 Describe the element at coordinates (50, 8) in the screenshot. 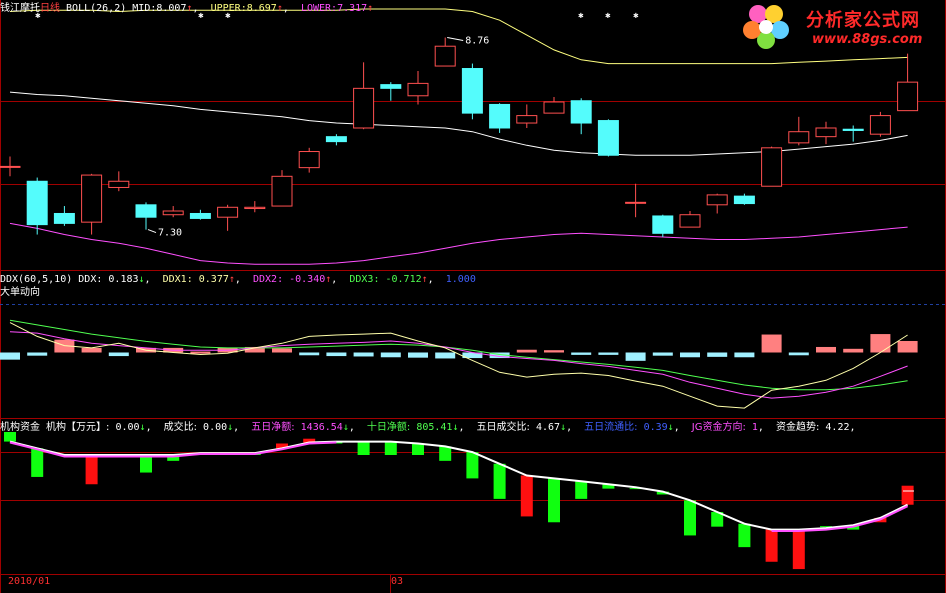

I see `period-label: 日线` at that location.